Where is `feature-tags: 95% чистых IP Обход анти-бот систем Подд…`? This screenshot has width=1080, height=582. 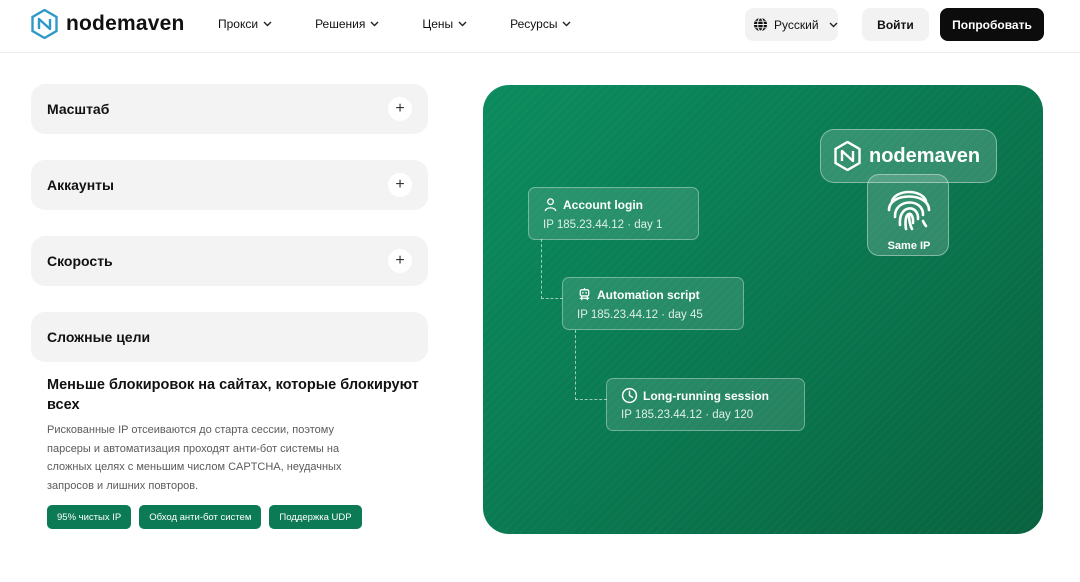
feature-tags: 95% чистых IP Обход анти-бот систем Подд… is located at coordinates (204, 517).